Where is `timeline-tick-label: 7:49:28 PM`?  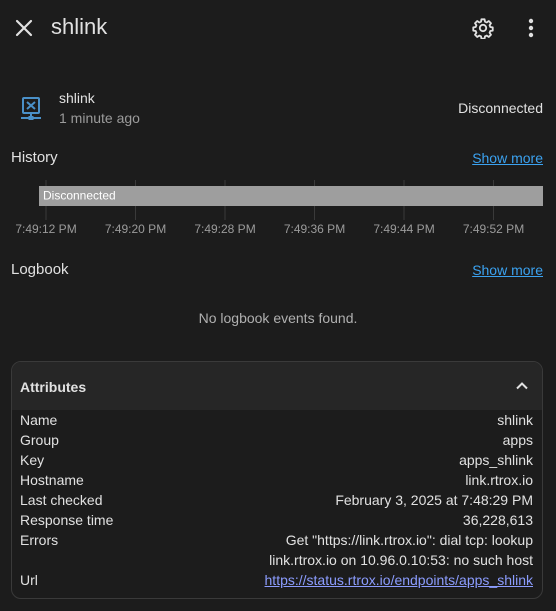 timeline-tick-label: 7:49:28 PM is located at coordinates (224, 229).